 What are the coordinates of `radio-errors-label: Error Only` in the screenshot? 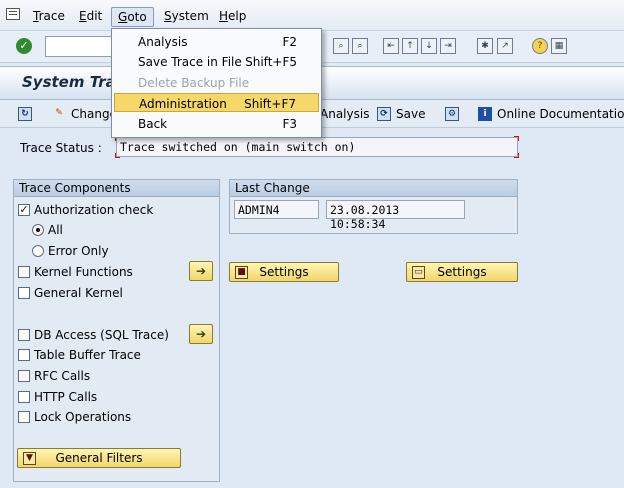 It's located at (78, 251).